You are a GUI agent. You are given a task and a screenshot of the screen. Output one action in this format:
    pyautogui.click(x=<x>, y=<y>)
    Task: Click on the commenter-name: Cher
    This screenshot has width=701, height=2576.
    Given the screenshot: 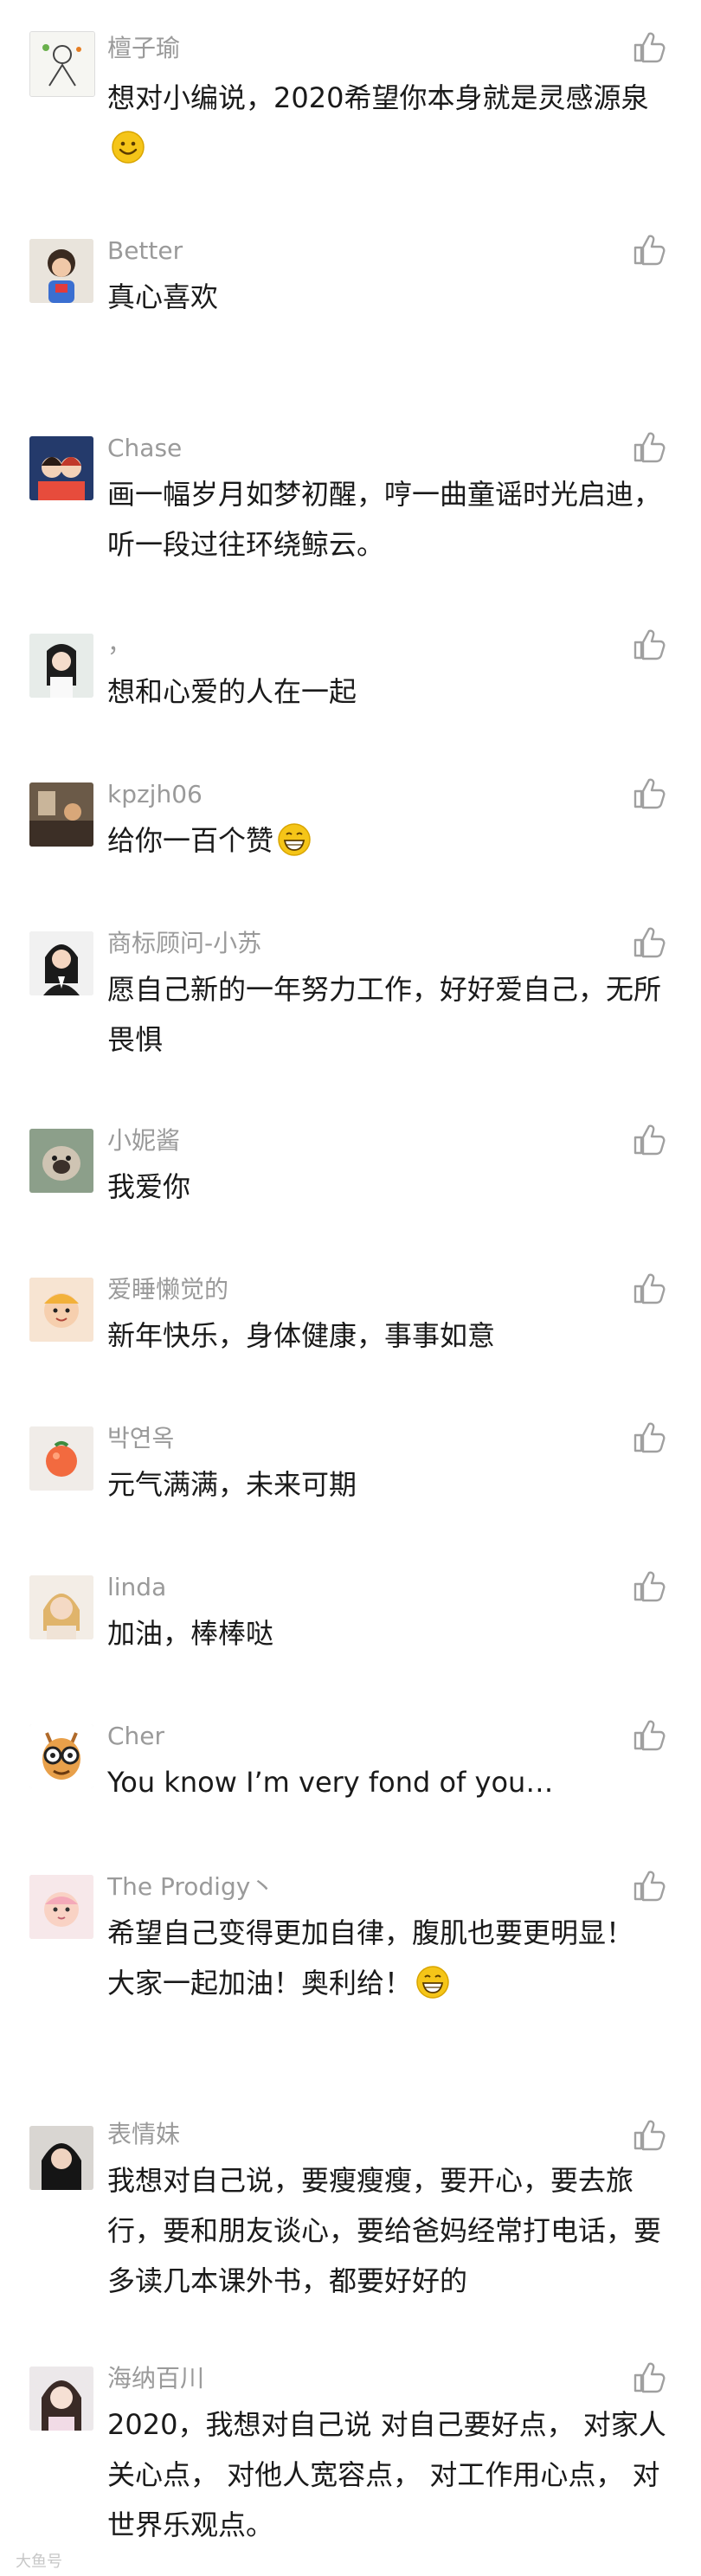 What is the action you would take?
    pyautogui.click(x=136, y=1736)
    